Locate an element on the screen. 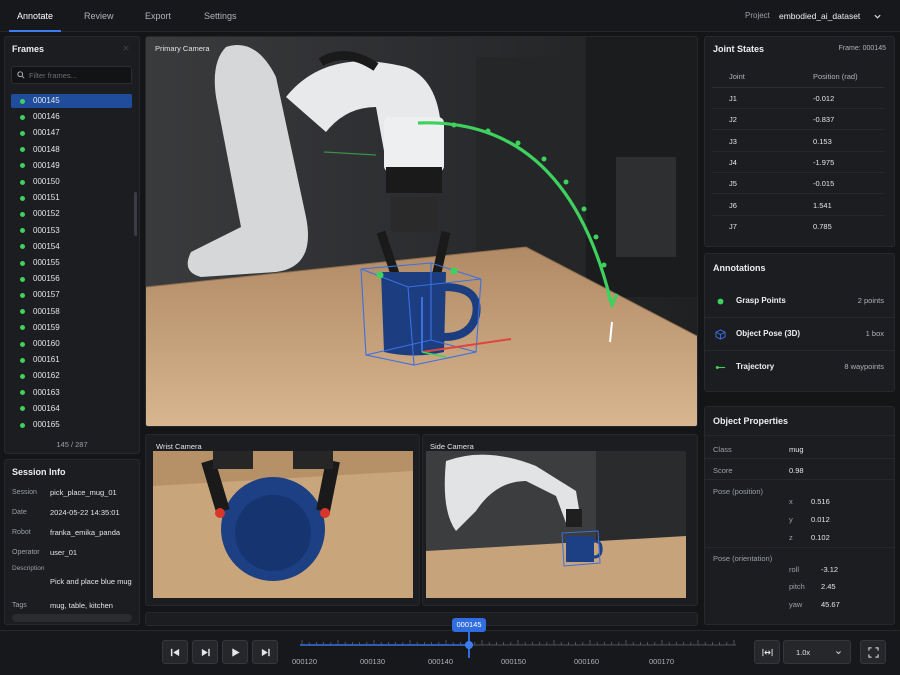 The width and height of the screenshot is (900, 675). frame-item: 000162 is located at coordinates (71, 376).